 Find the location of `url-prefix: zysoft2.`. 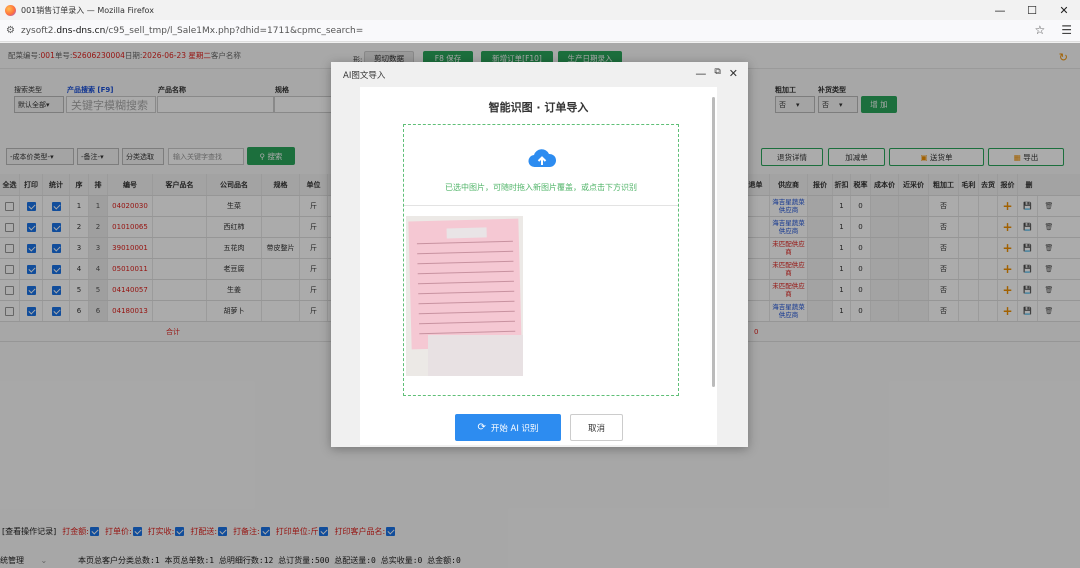

url-prefix: zysoft2. is located at coordinates (38, 30).